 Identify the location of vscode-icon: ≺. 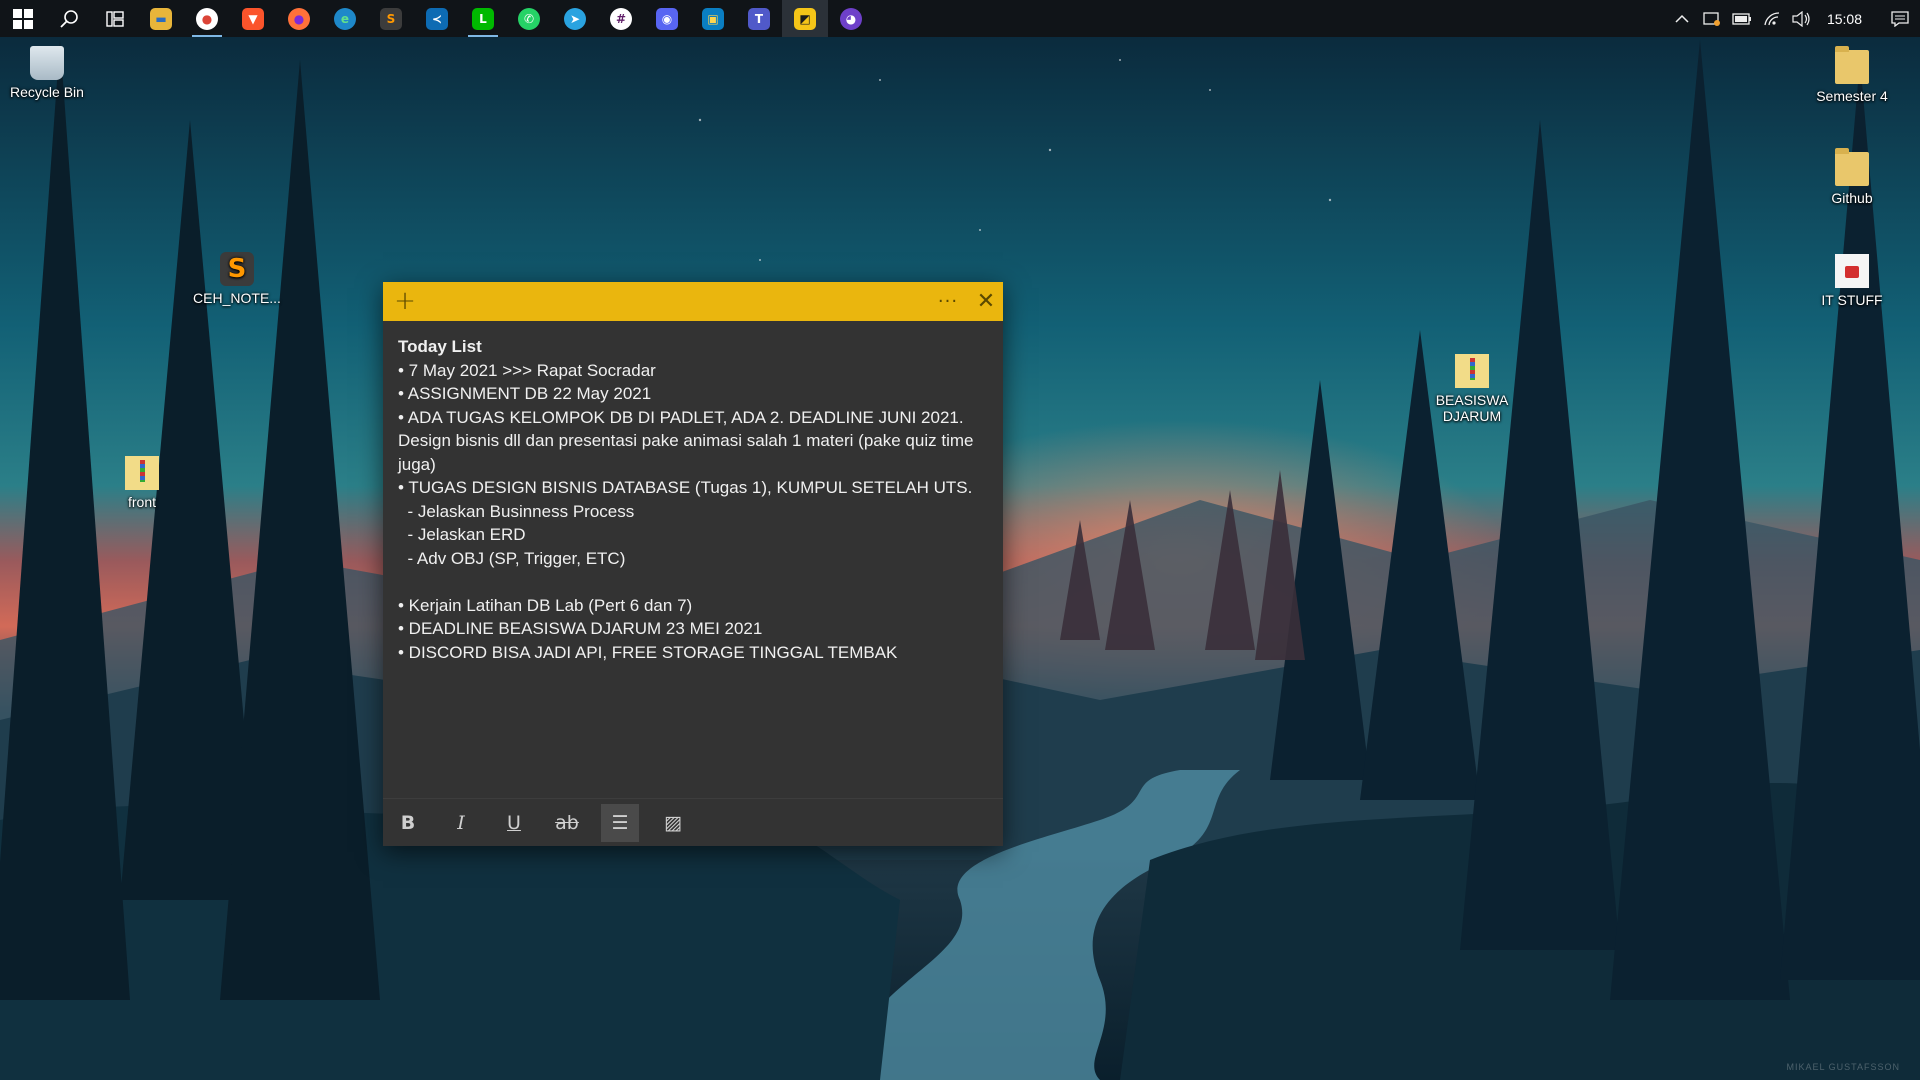
(437, 18).